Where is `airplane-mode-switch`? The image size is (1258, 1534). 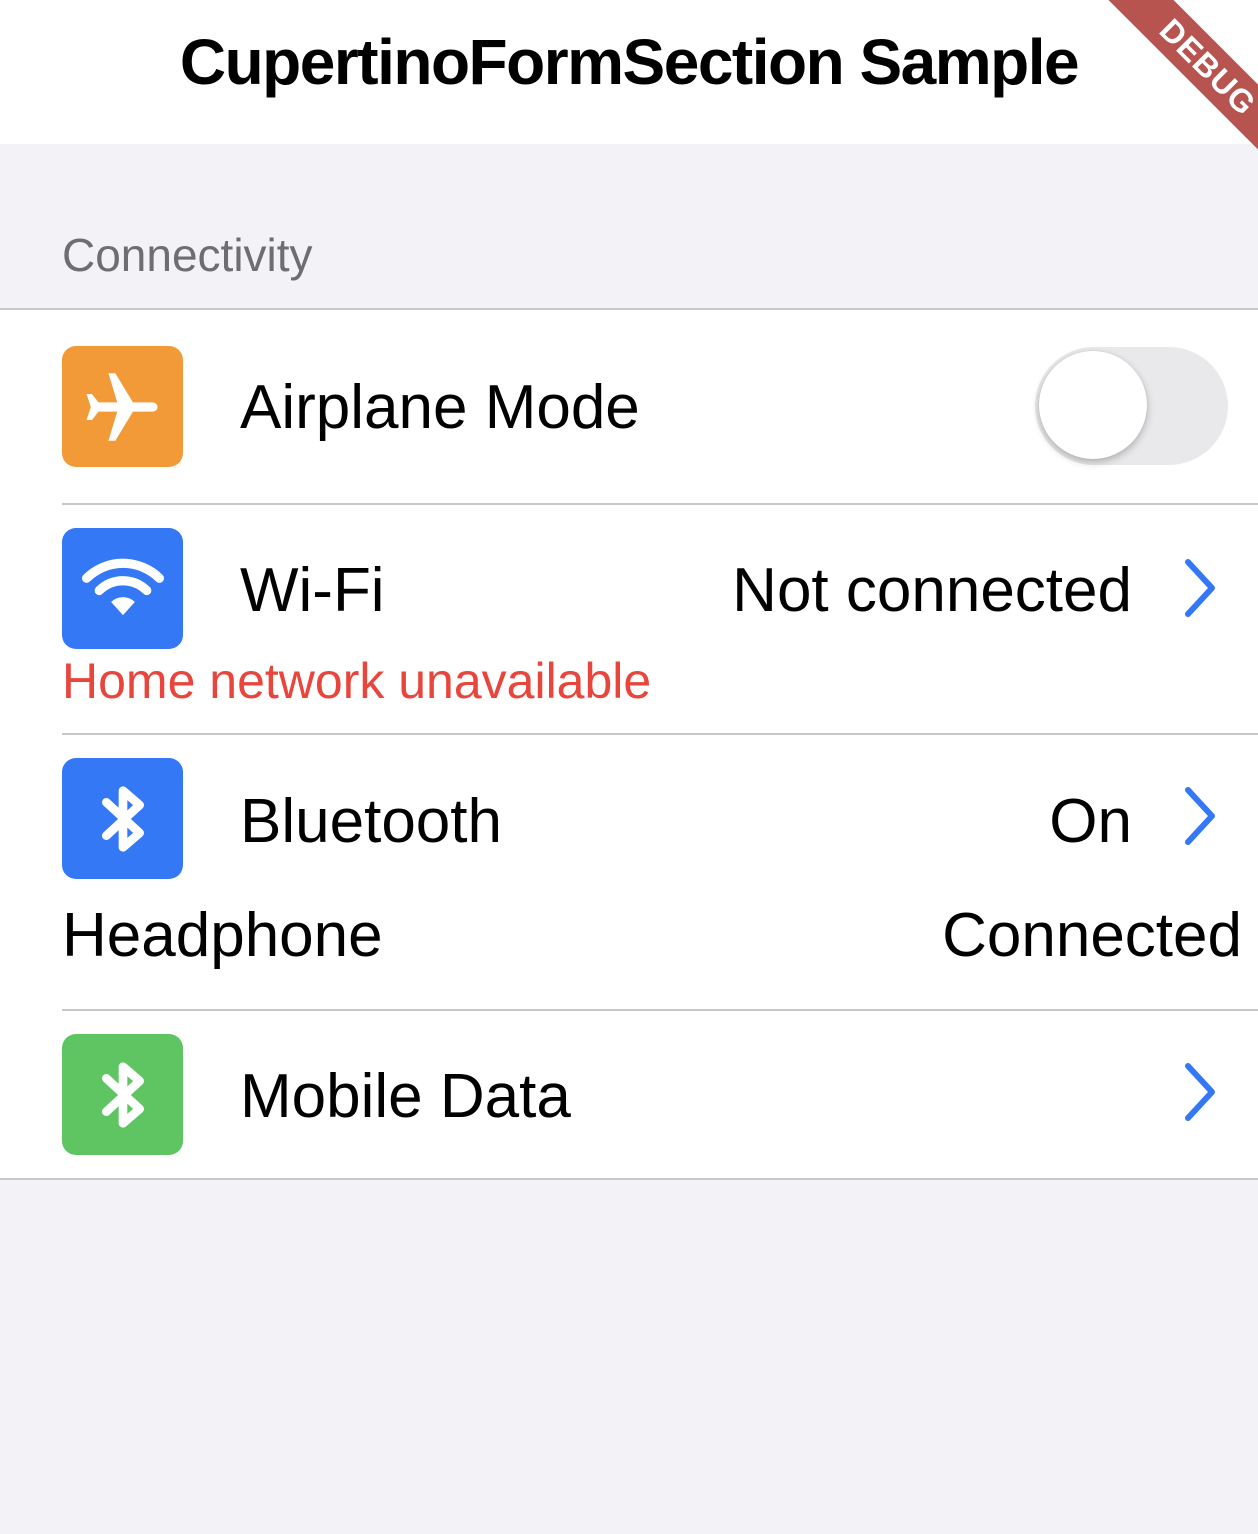 airplane-mode-switch is located at coordinates (1131, 406).